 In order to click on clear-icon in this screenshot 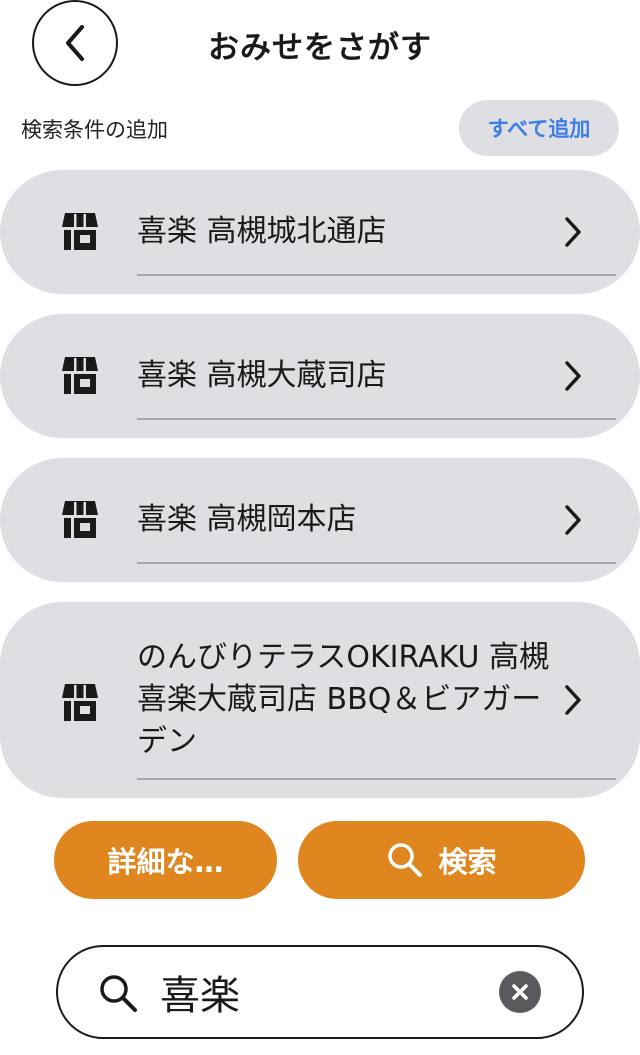, I will do `click(520, 992)`.